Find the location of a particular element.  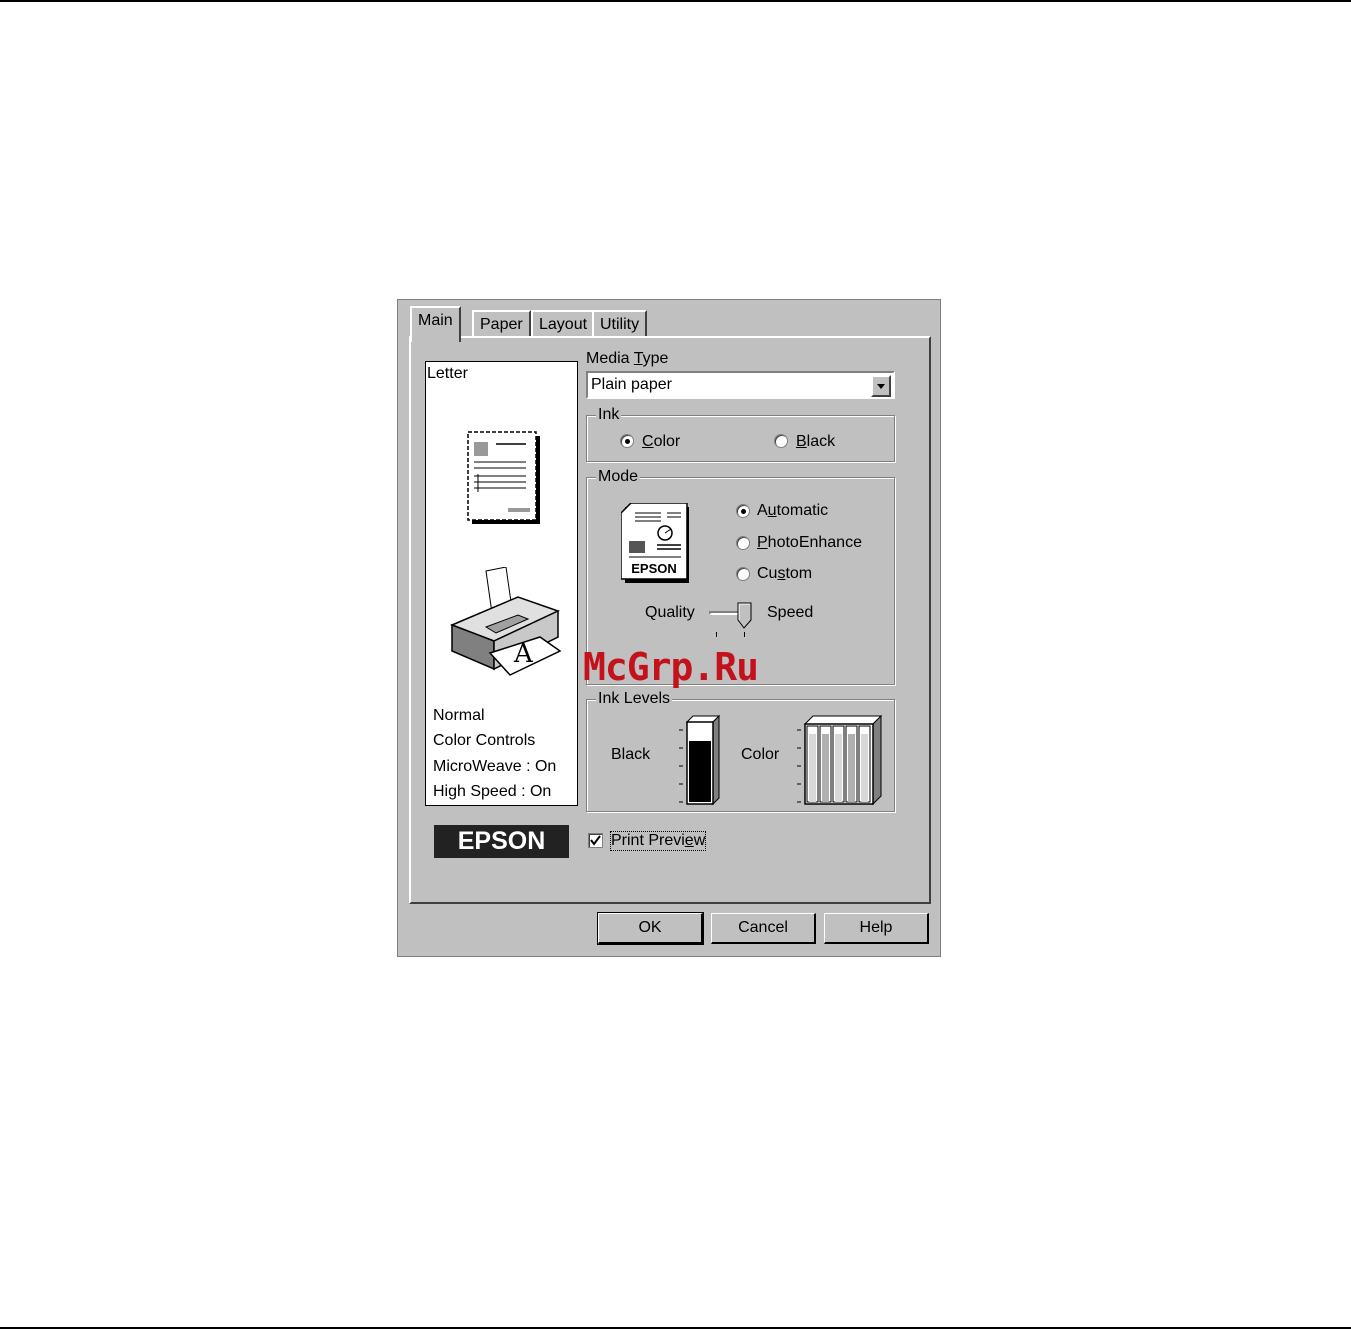

mode-custom-label: Custom is located at coordinates (784, 574).